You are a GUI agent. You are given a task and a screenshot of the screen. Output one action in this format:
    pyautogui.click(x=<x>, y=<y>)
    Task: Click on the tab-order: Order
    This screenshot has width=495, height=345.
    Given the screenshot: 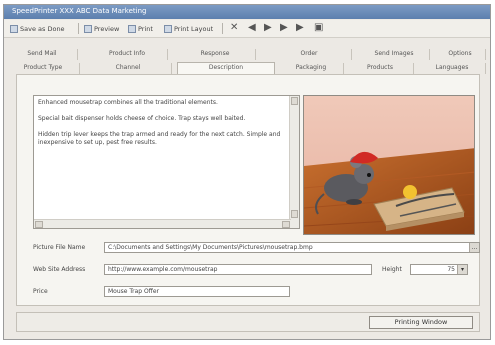 What is the action you would take?
    pyautogui.click(x=309, y=54)
    